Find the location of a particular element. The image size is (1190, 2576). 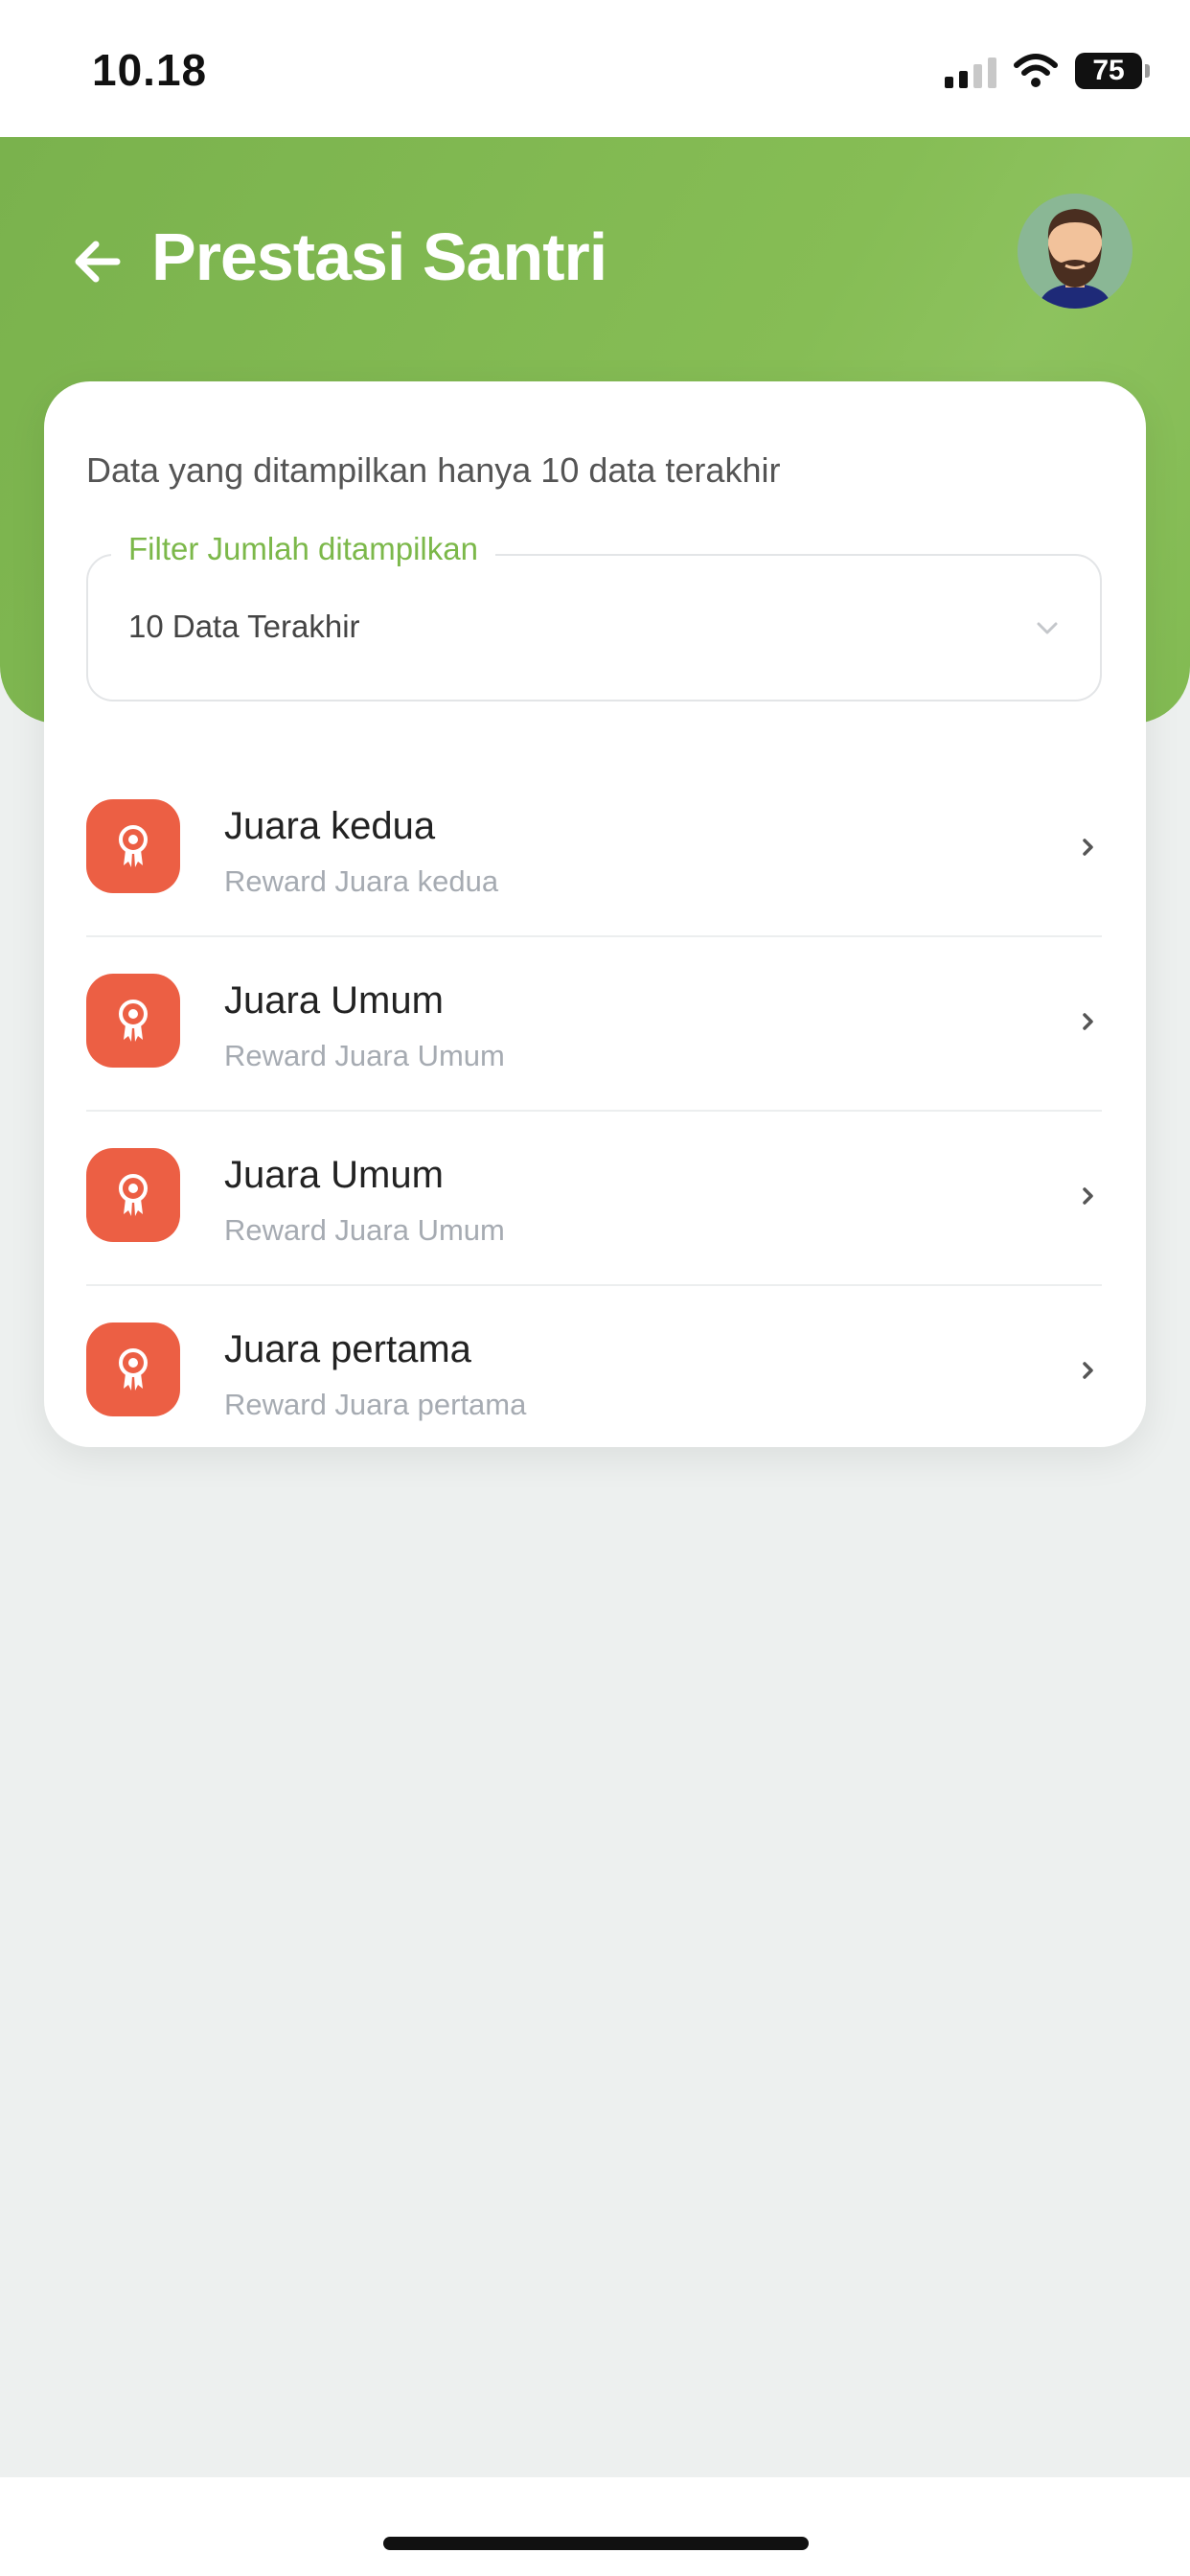

cellular-signal-icon is located at coordinates (971, 71).